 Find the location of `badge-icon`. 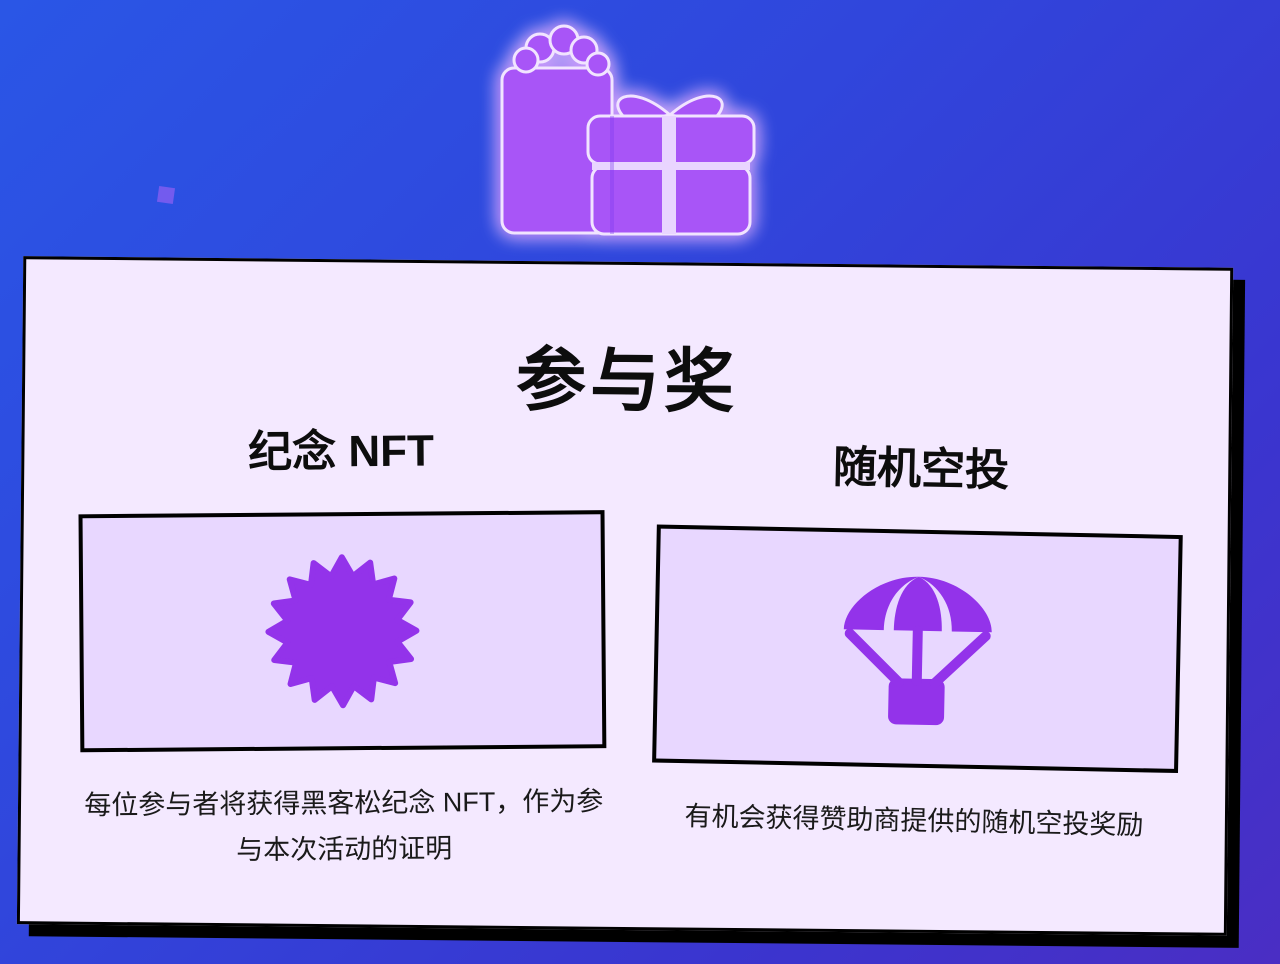

badge-icon is located at coordinates (342, 631).